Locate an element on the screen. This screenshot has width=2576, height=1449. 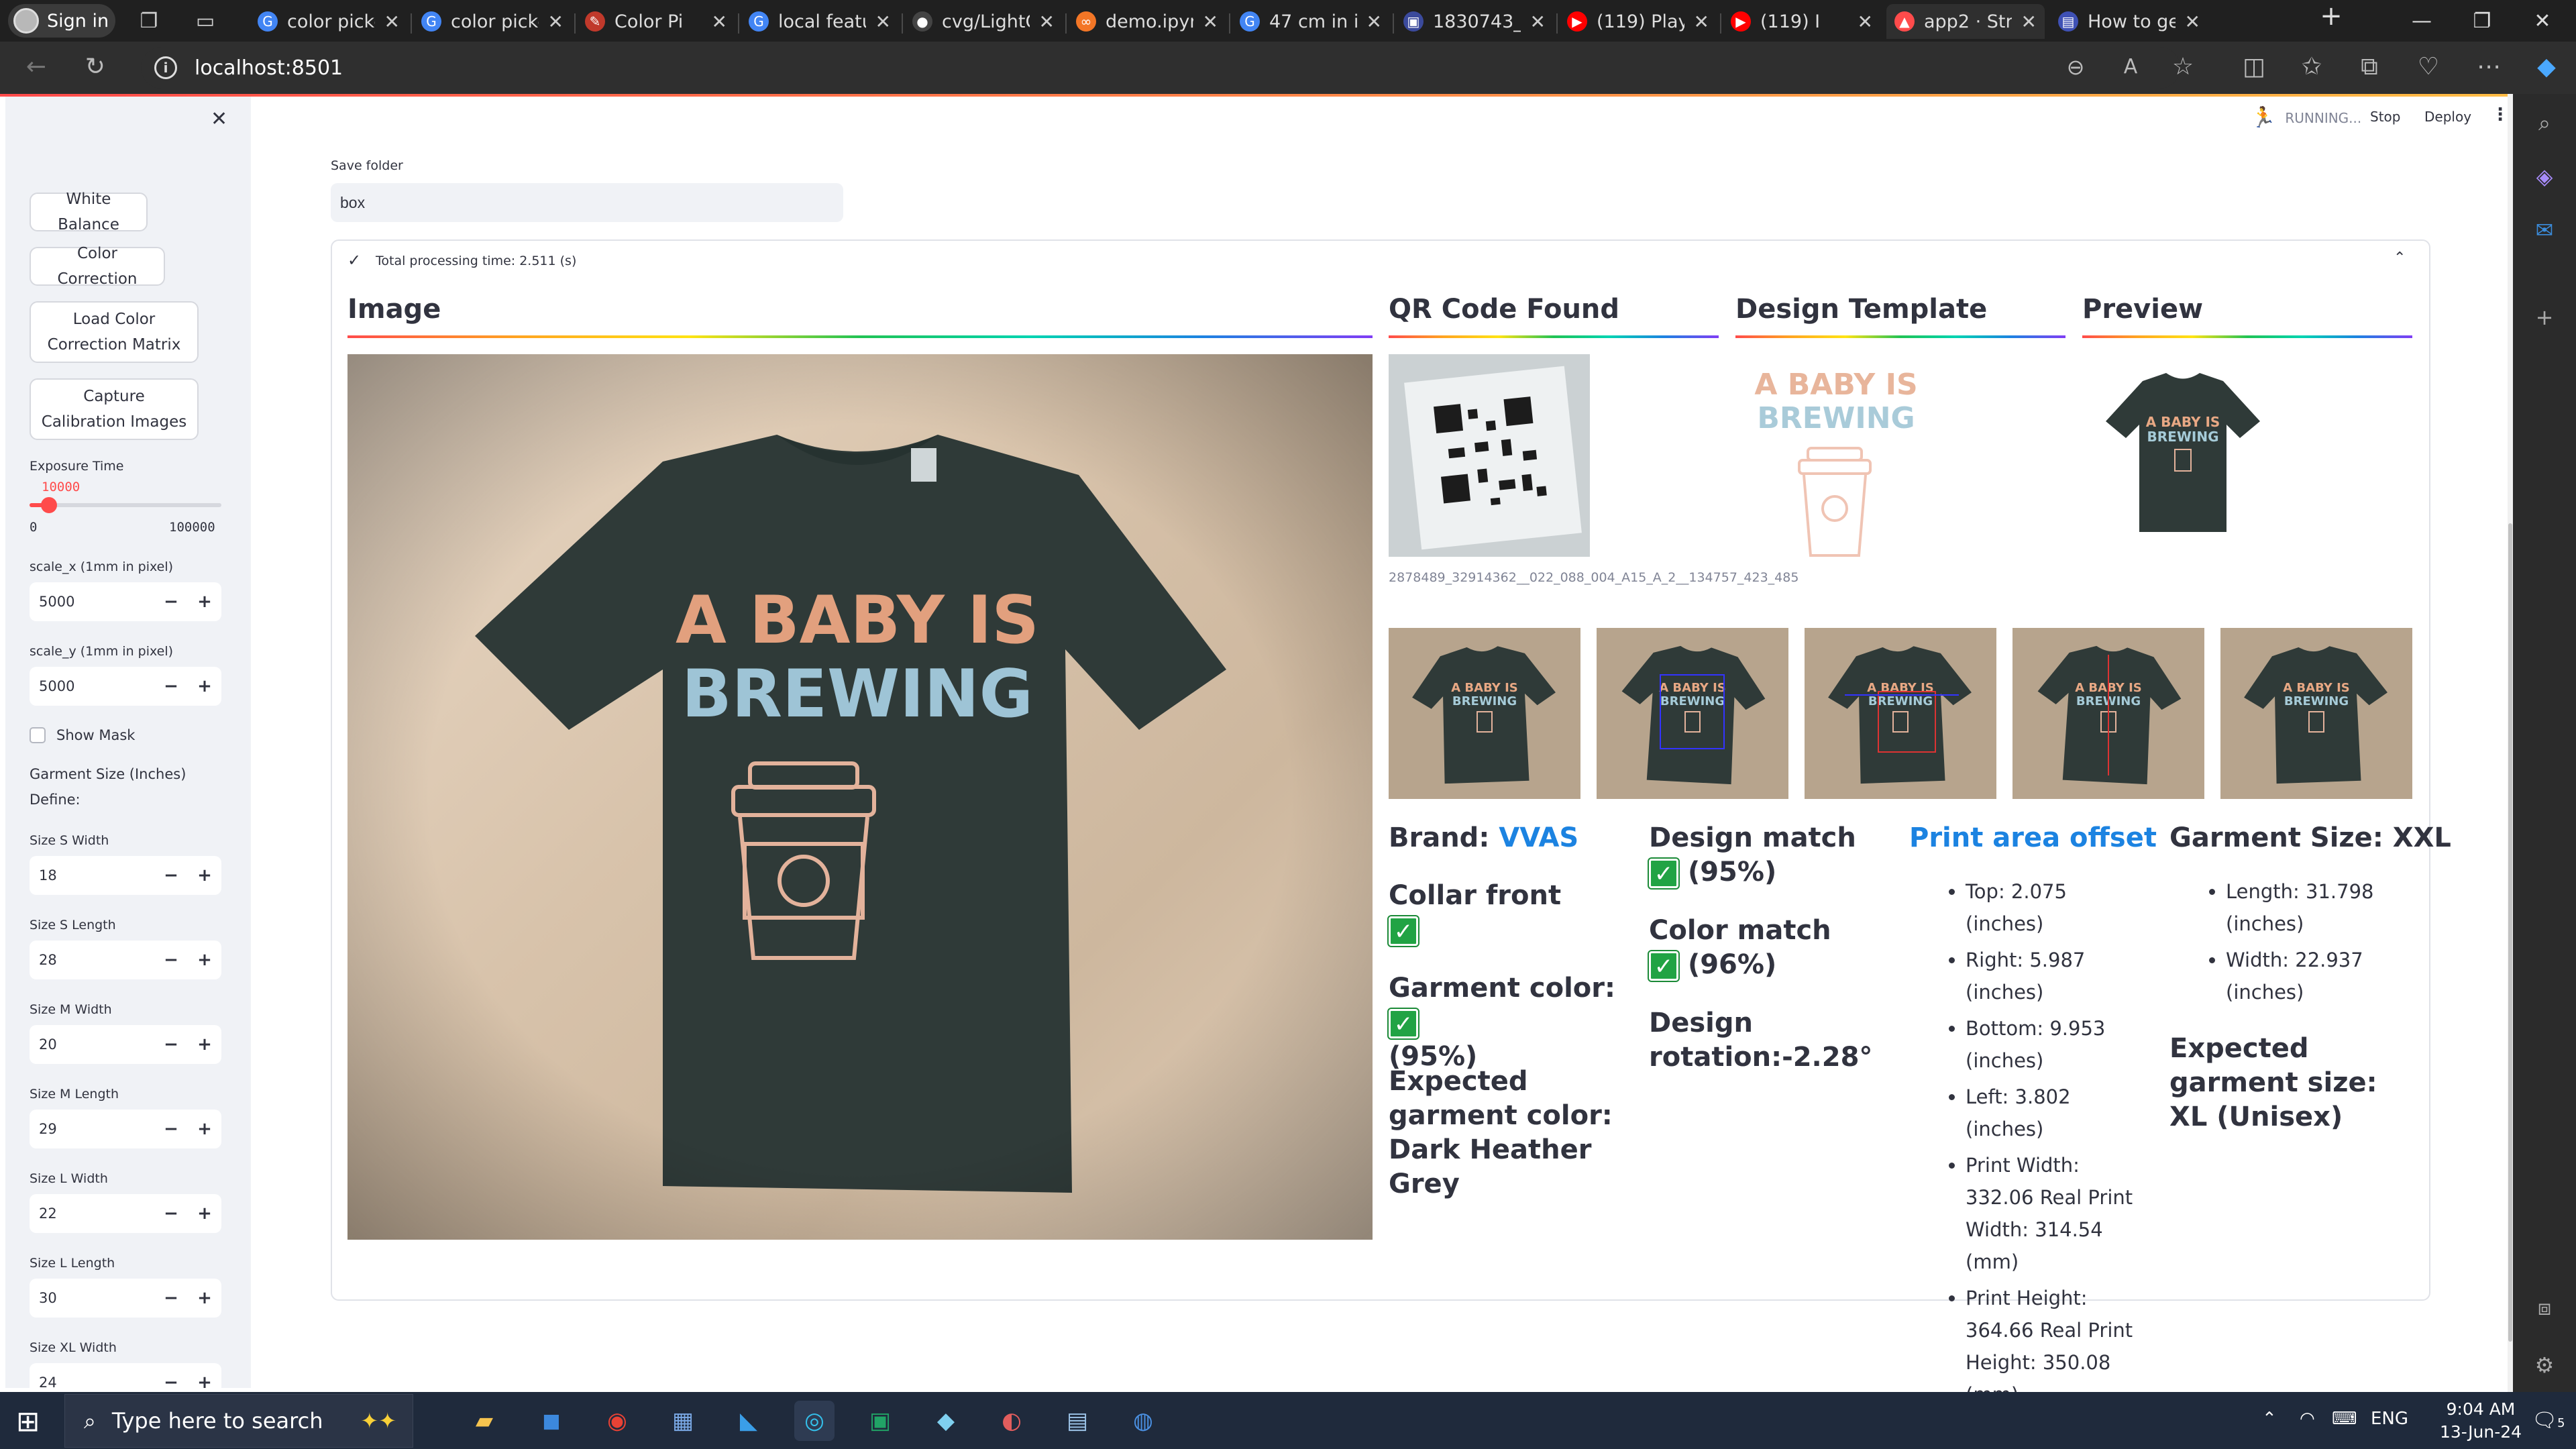
tab-3: ✎ Color Pi ✕ is located at coordinates (656, 21).